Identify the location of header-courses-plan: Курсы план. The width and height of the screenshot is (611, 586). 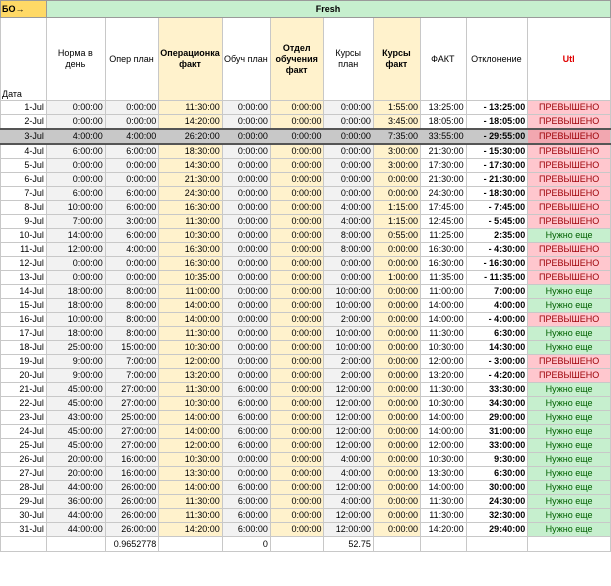
(348, 59).